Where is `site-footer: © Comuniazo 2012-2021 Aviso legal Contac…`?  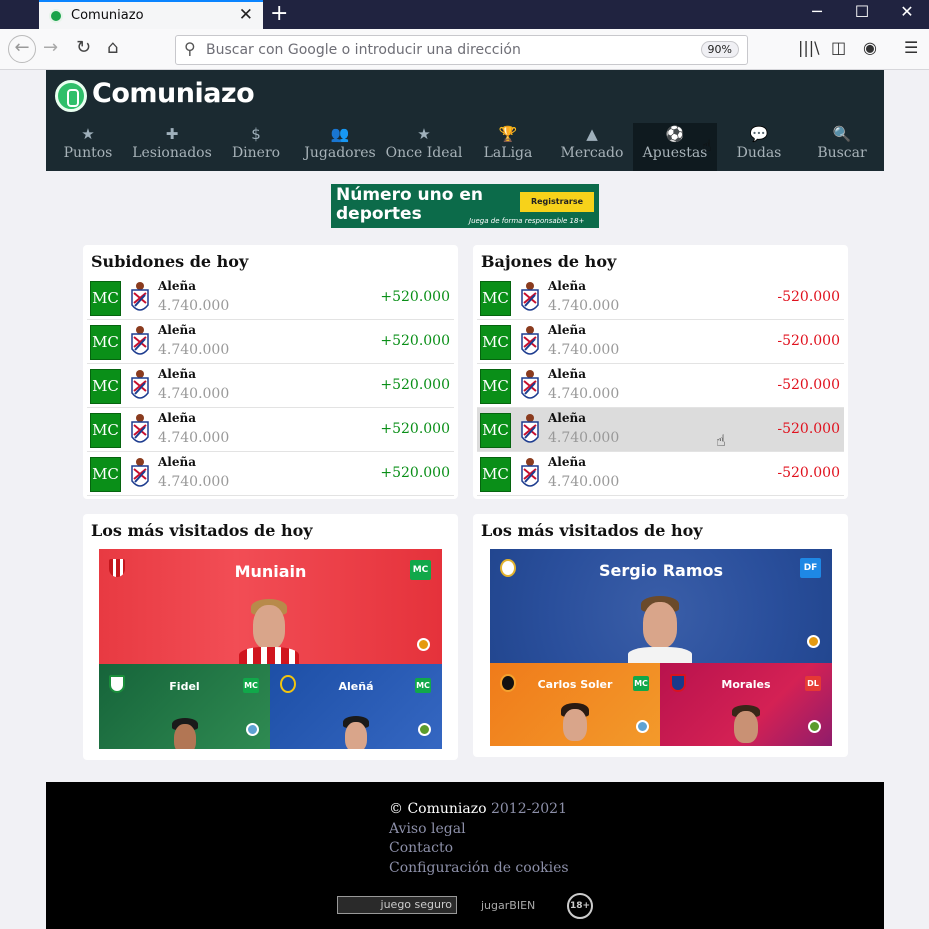 site-footer: © Comuniazo 2012-2021 Aviso legal Contac… is located at coordinates (465, 855).